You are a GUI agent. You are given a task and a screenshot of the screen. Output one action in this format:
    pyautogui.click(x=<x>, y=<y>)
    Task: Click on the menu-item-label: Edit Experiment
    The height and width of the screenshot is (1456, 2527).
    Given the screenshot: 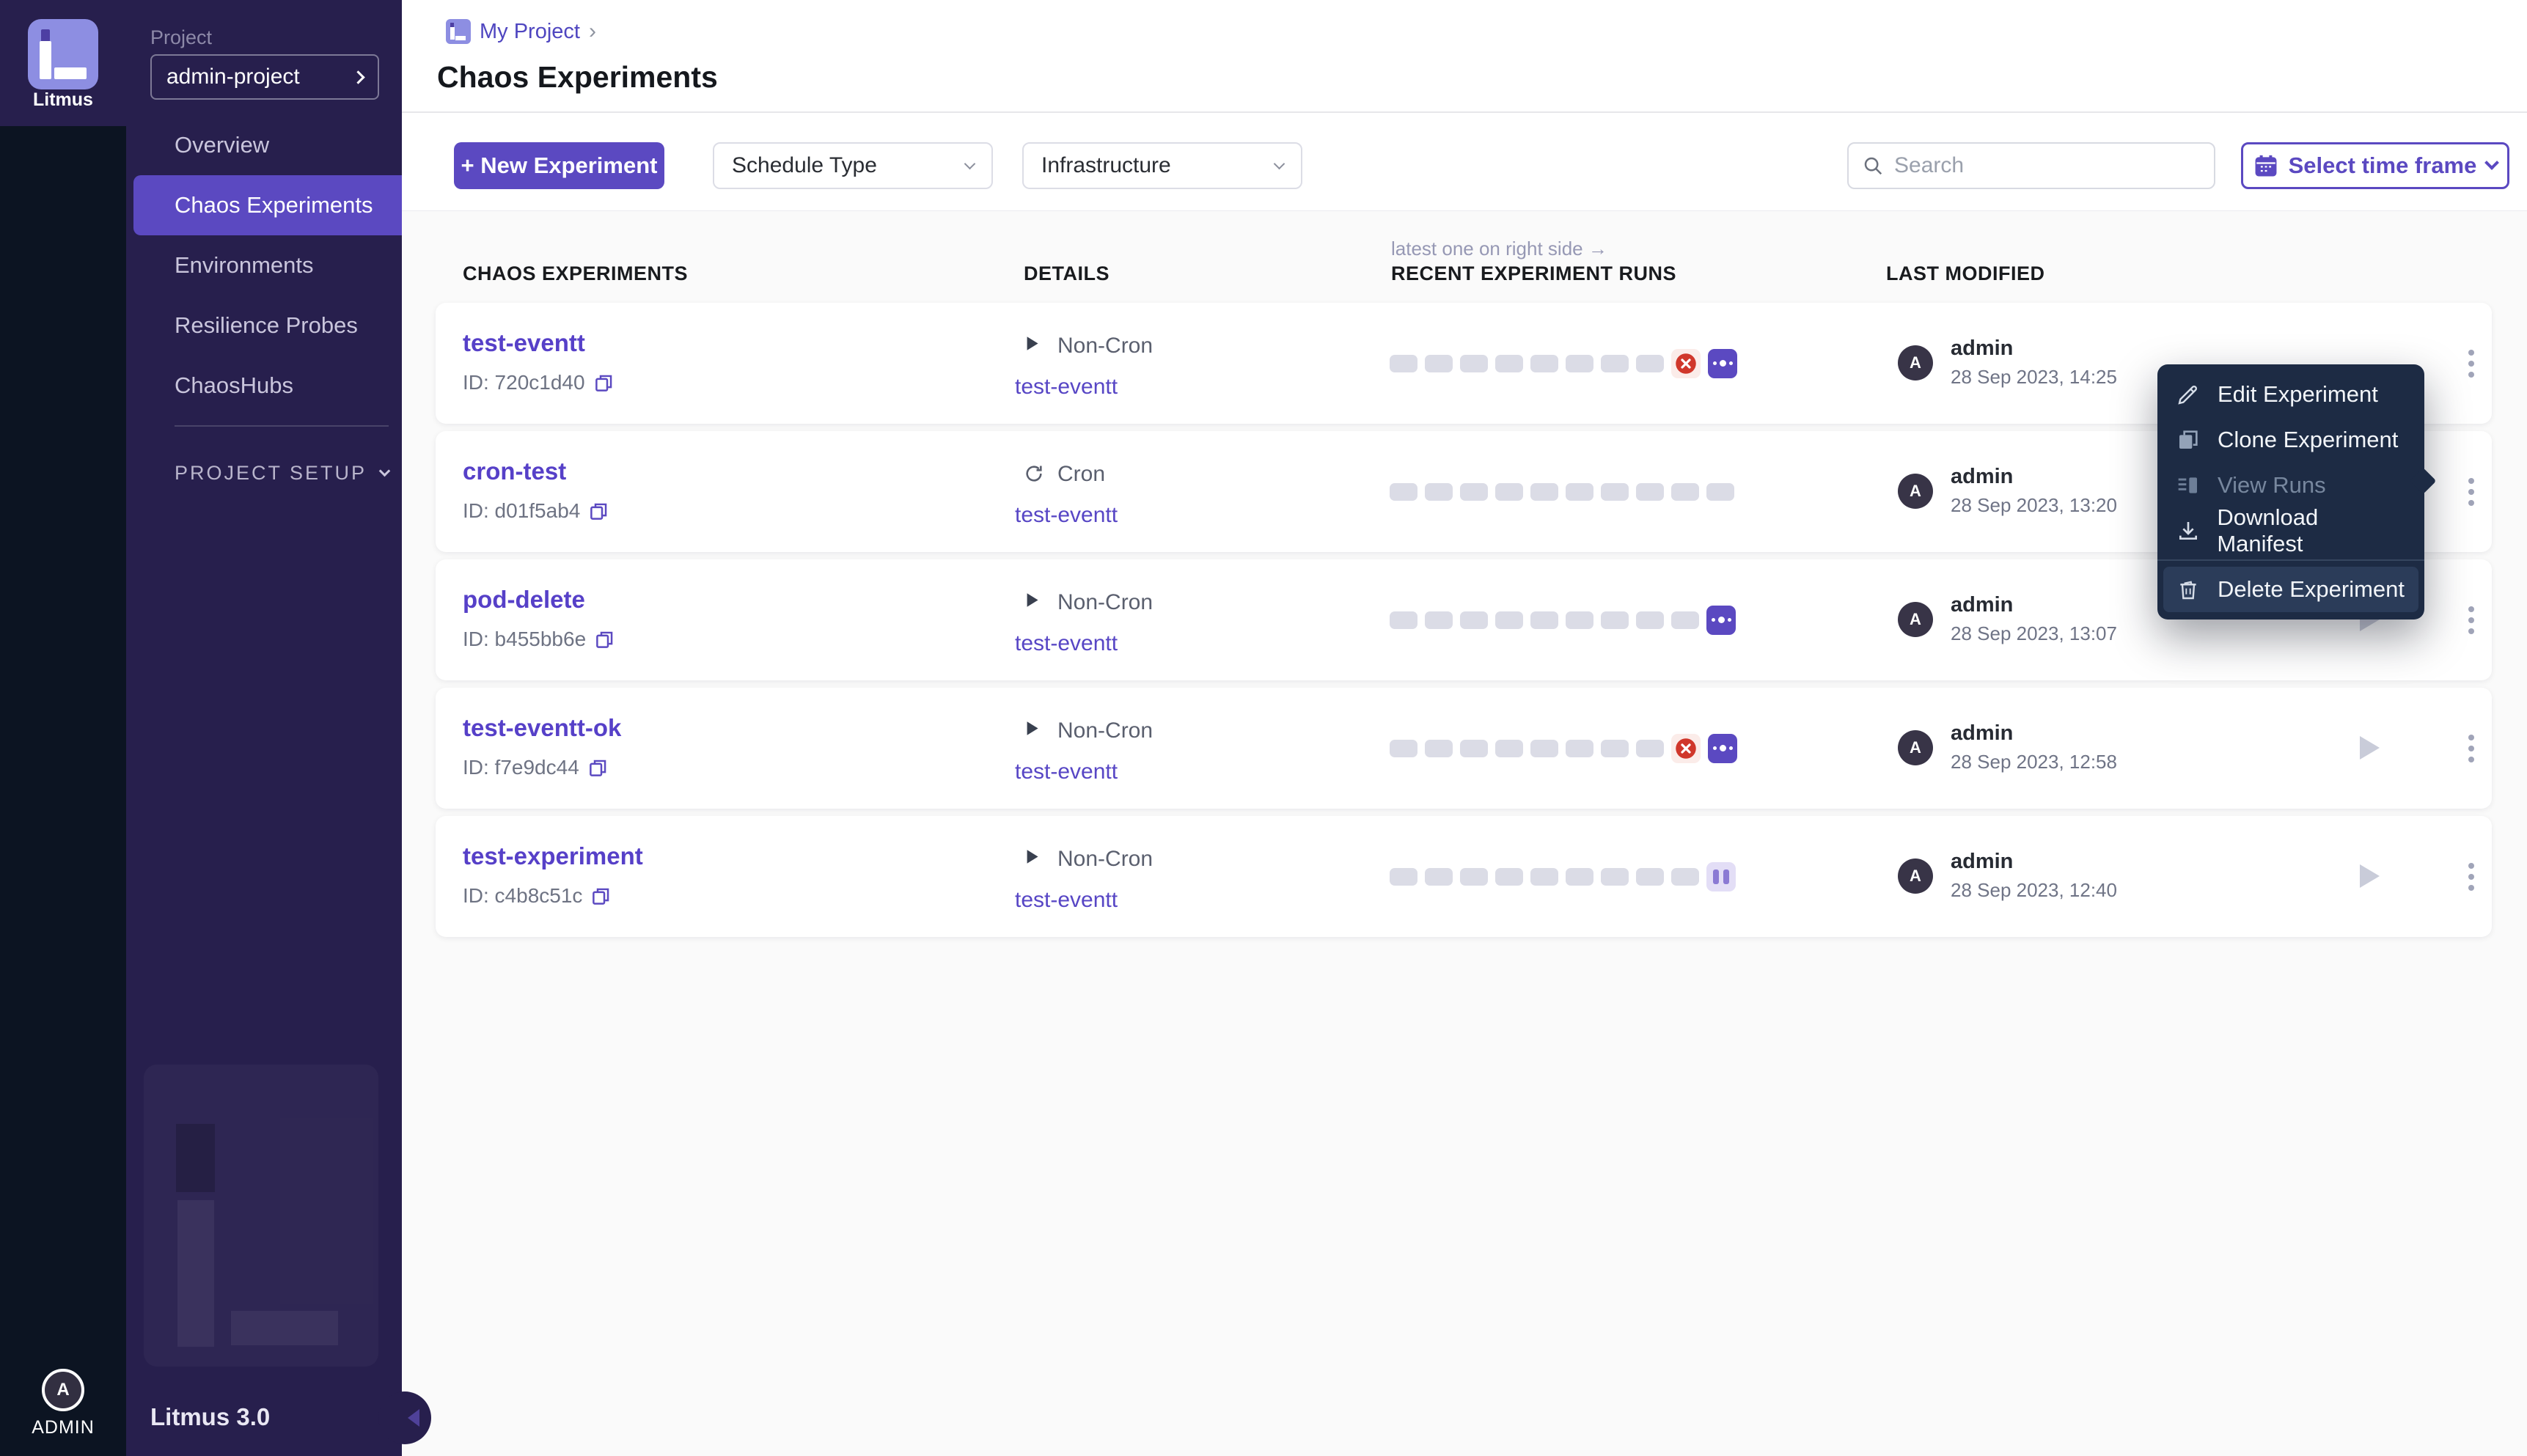 What is the action you would take?
    pyautogui.click(x=2298, y=394)
    